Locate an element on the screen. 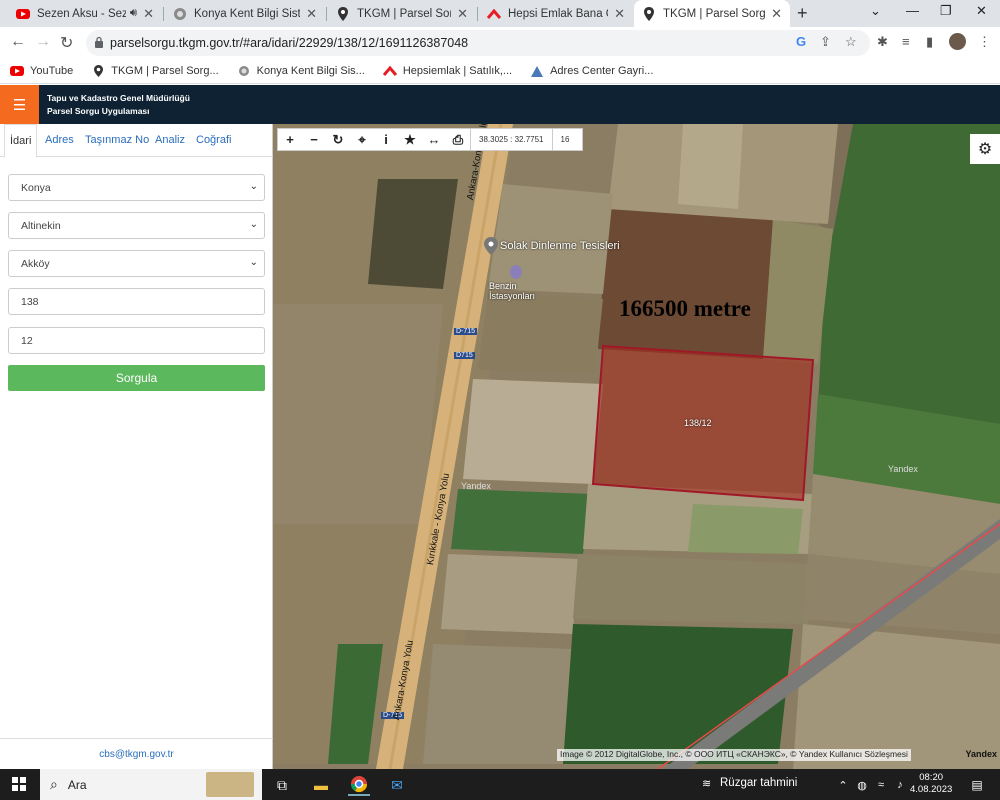 The height and width of the screenshot is (800, 1000). poi-pin-icon is located at coordinates (491, 246).